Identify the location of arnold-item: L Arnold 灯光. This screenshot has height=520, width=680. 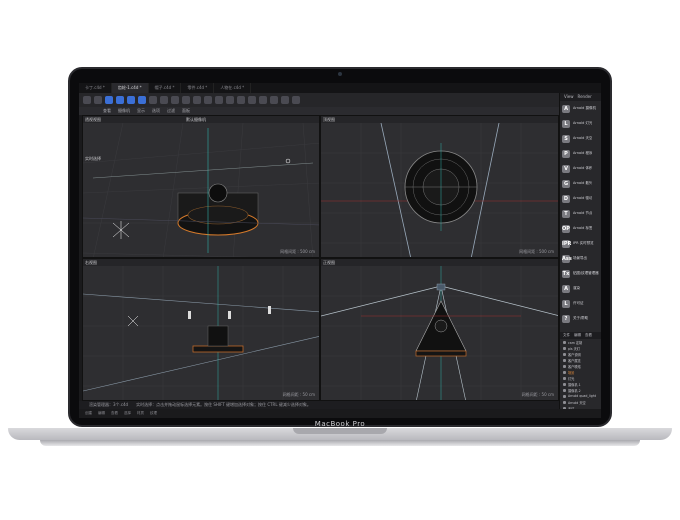
(580, 123).